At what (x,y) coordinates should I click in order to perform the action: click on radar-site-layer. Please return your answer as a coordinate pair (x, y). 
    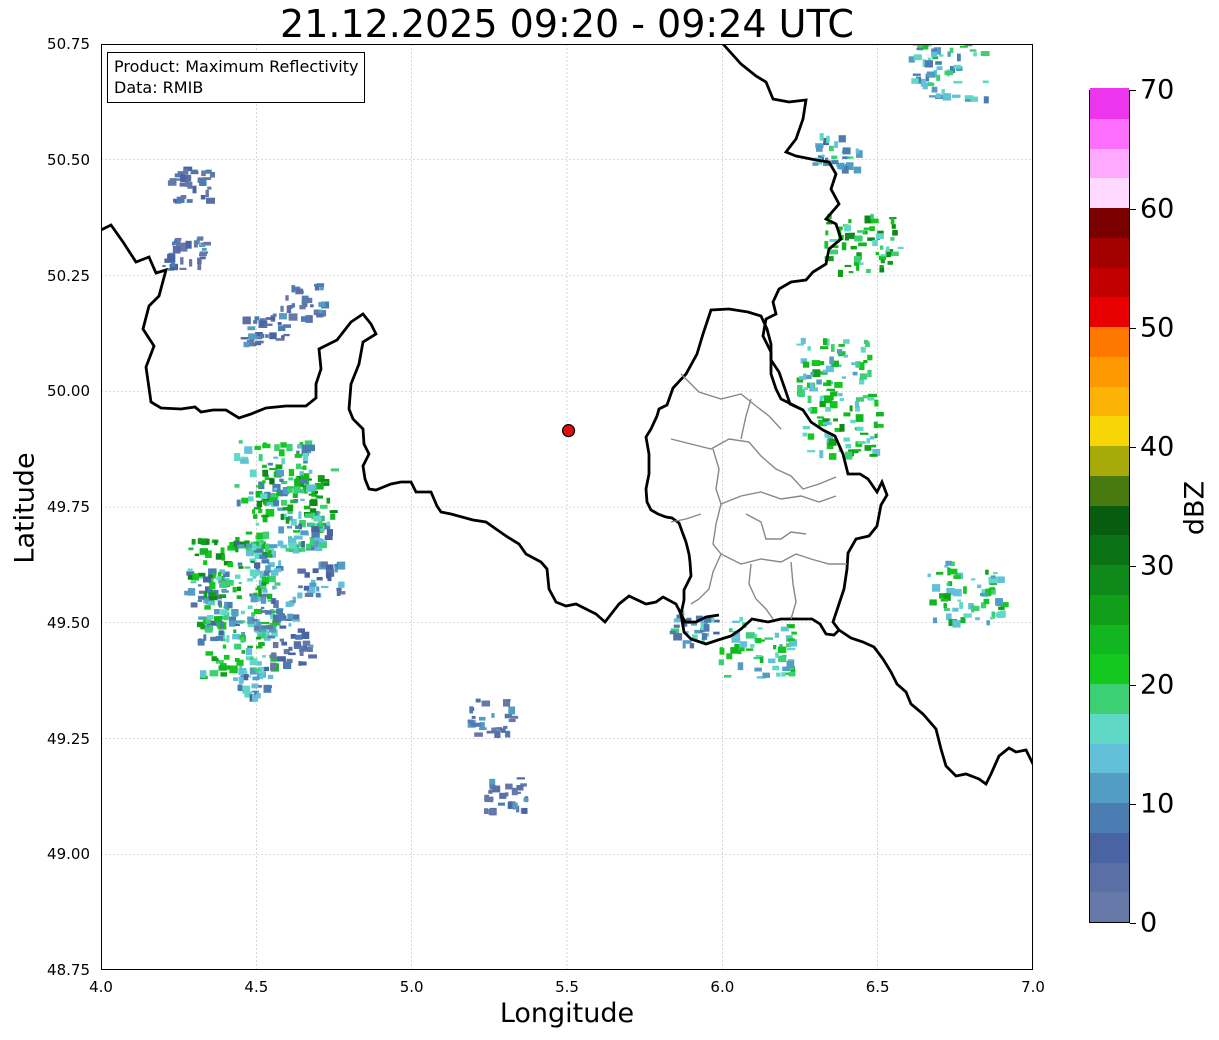
    Looking at the image, I should click on (568, 431).